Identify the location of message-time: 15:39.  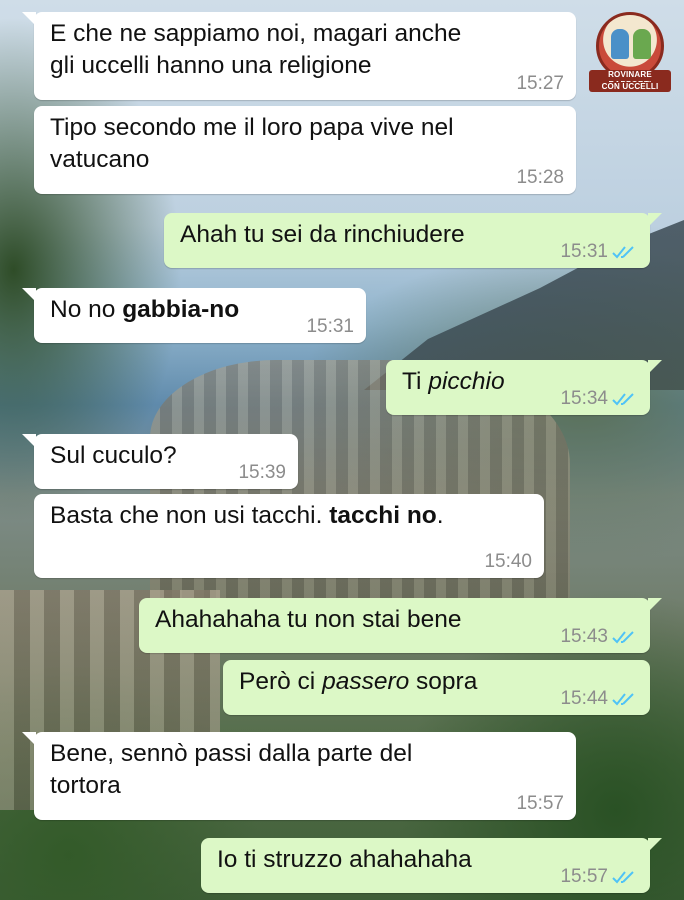
(262, 472).